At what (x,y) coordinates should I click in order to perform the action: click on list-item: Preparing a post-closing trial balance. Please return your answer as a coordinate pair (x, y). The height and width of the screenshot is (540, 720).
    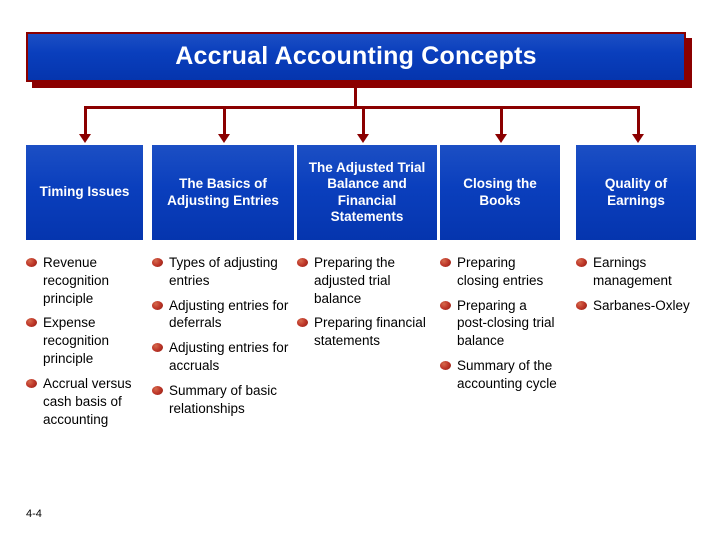
    Looking at the image, I should click on (500, 323).